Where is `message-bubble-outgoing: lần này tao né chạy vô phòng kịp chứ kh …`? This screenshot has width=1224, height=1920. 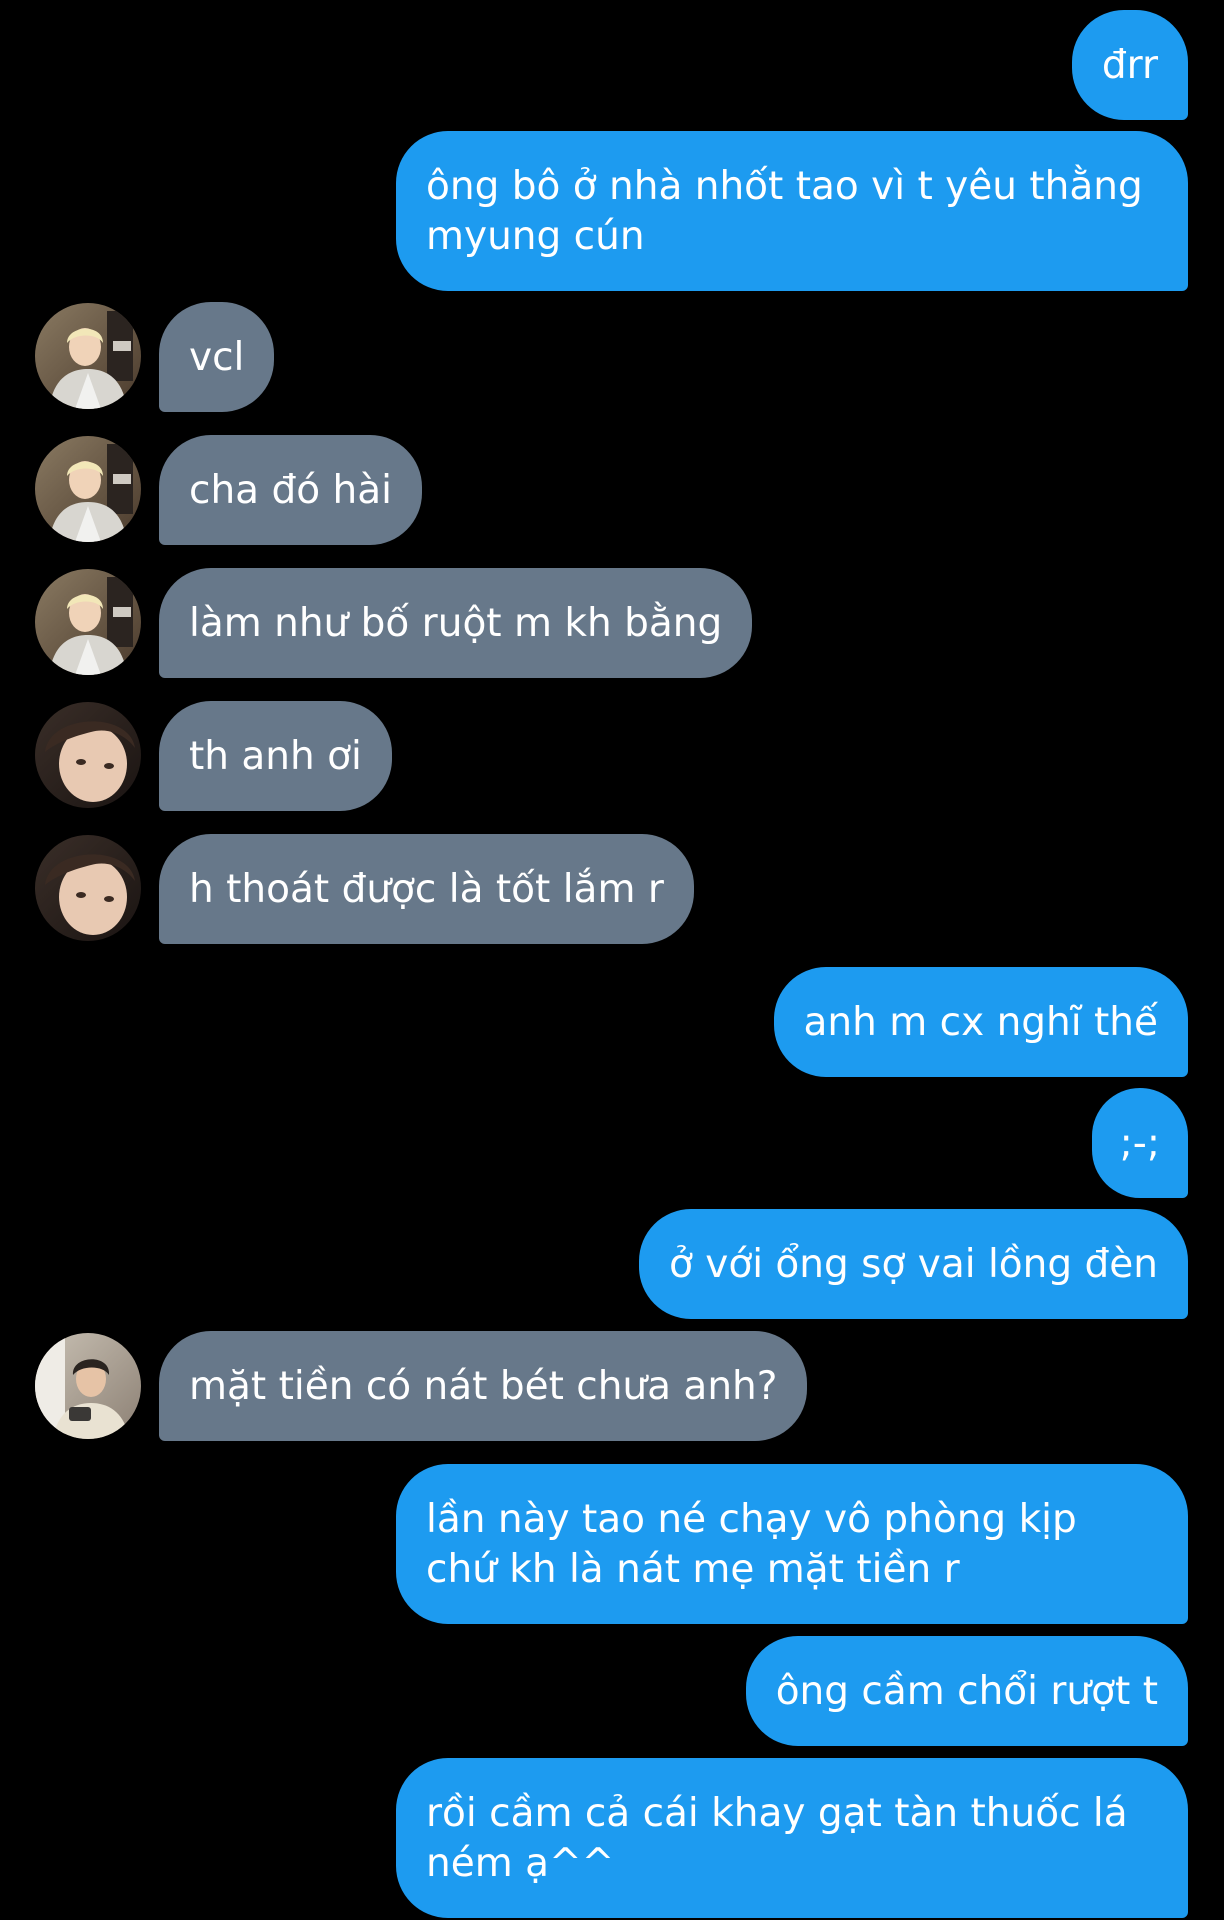 message-bubble-outgoing: lần này tao né chạy vô phòng kịp chứ kh … is located at coordinates (792, 1544).